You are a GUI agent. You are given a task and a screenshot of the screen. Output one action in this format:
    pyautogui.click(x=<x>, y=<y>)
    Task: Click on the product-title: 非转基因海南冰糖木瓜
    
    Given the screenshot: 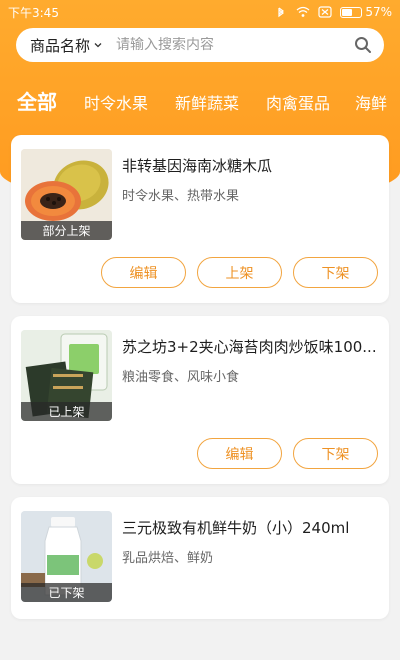 What is the action you would take?
    pyautogui.click(x=197, y=166)
    